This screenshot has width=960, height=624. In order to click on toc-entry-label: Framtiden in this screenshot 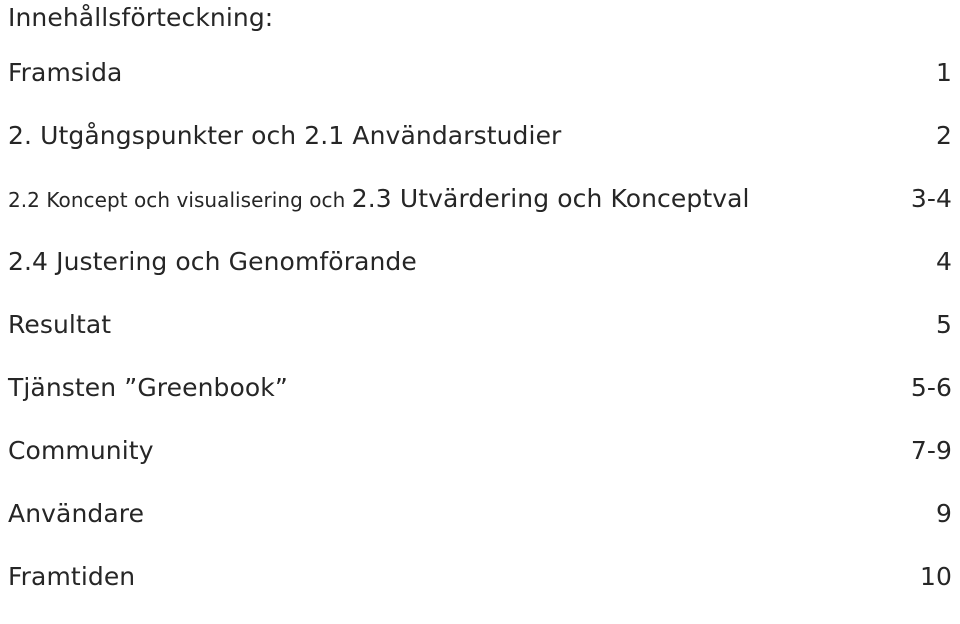, I will do `click(72, 576)`.